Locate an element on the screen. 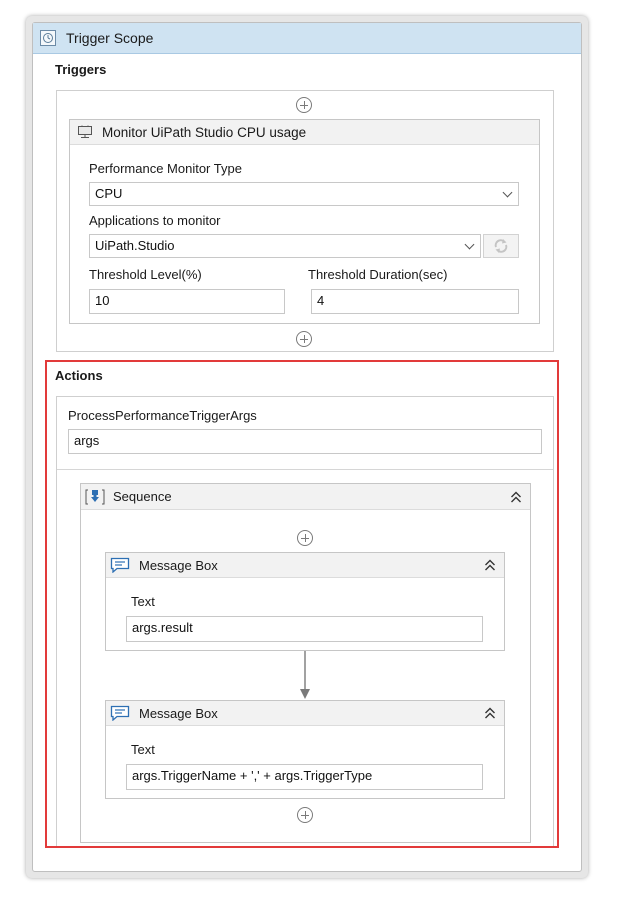 The image size is (621, 905). threshold-duration-input: 4 is located at coordinates (415, 301).